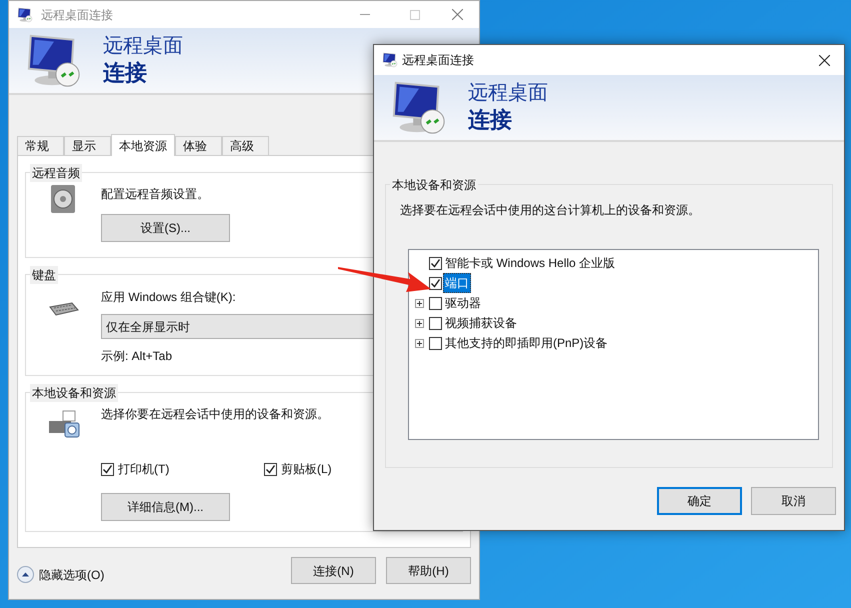 This screenshot has width=851, height=608. What do you see at coordinates (44, 275) in the screenshot?
I see `group-label: 键盘` at bounding box center [44, 275].